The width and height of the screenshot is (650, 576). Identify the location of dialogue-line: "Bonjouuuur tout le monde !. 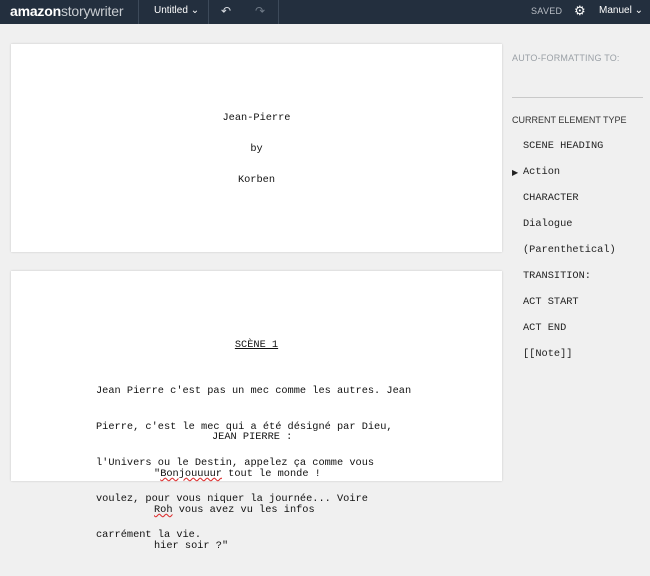
(237, 474).